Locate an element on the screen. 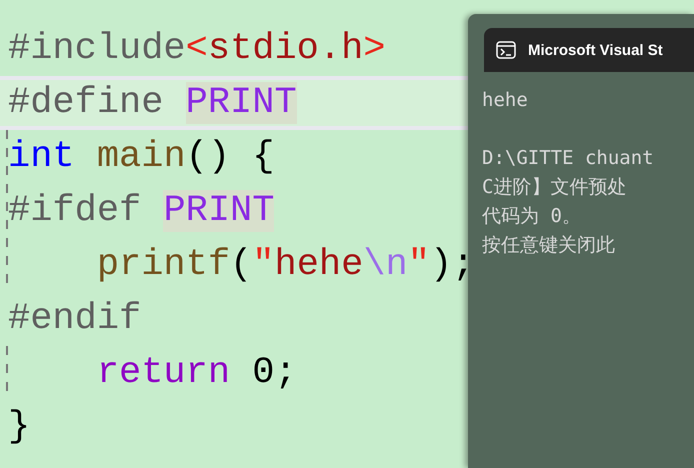 This screenshot has height=468, width=694. code-line: } is located at coordinates (19, 427).